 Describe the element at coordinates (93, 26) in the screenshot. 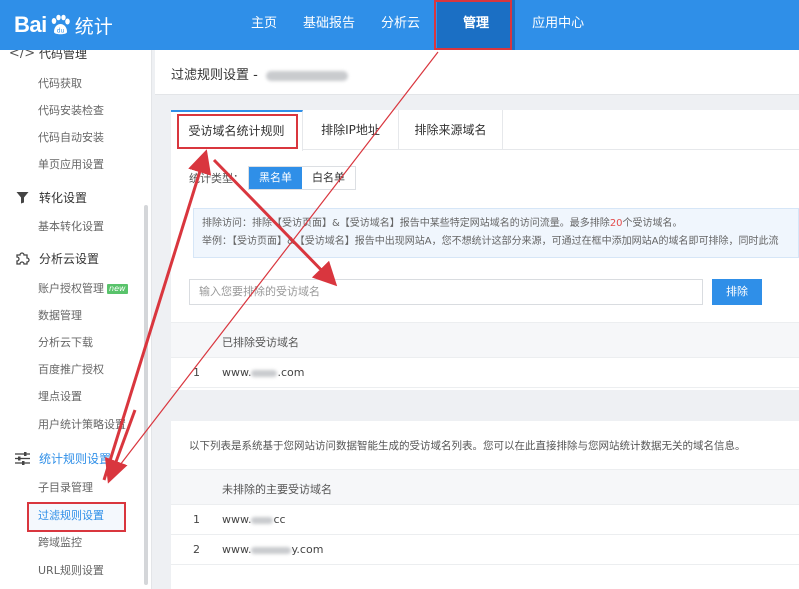

I see `logo-suffix: 统计` at that location.